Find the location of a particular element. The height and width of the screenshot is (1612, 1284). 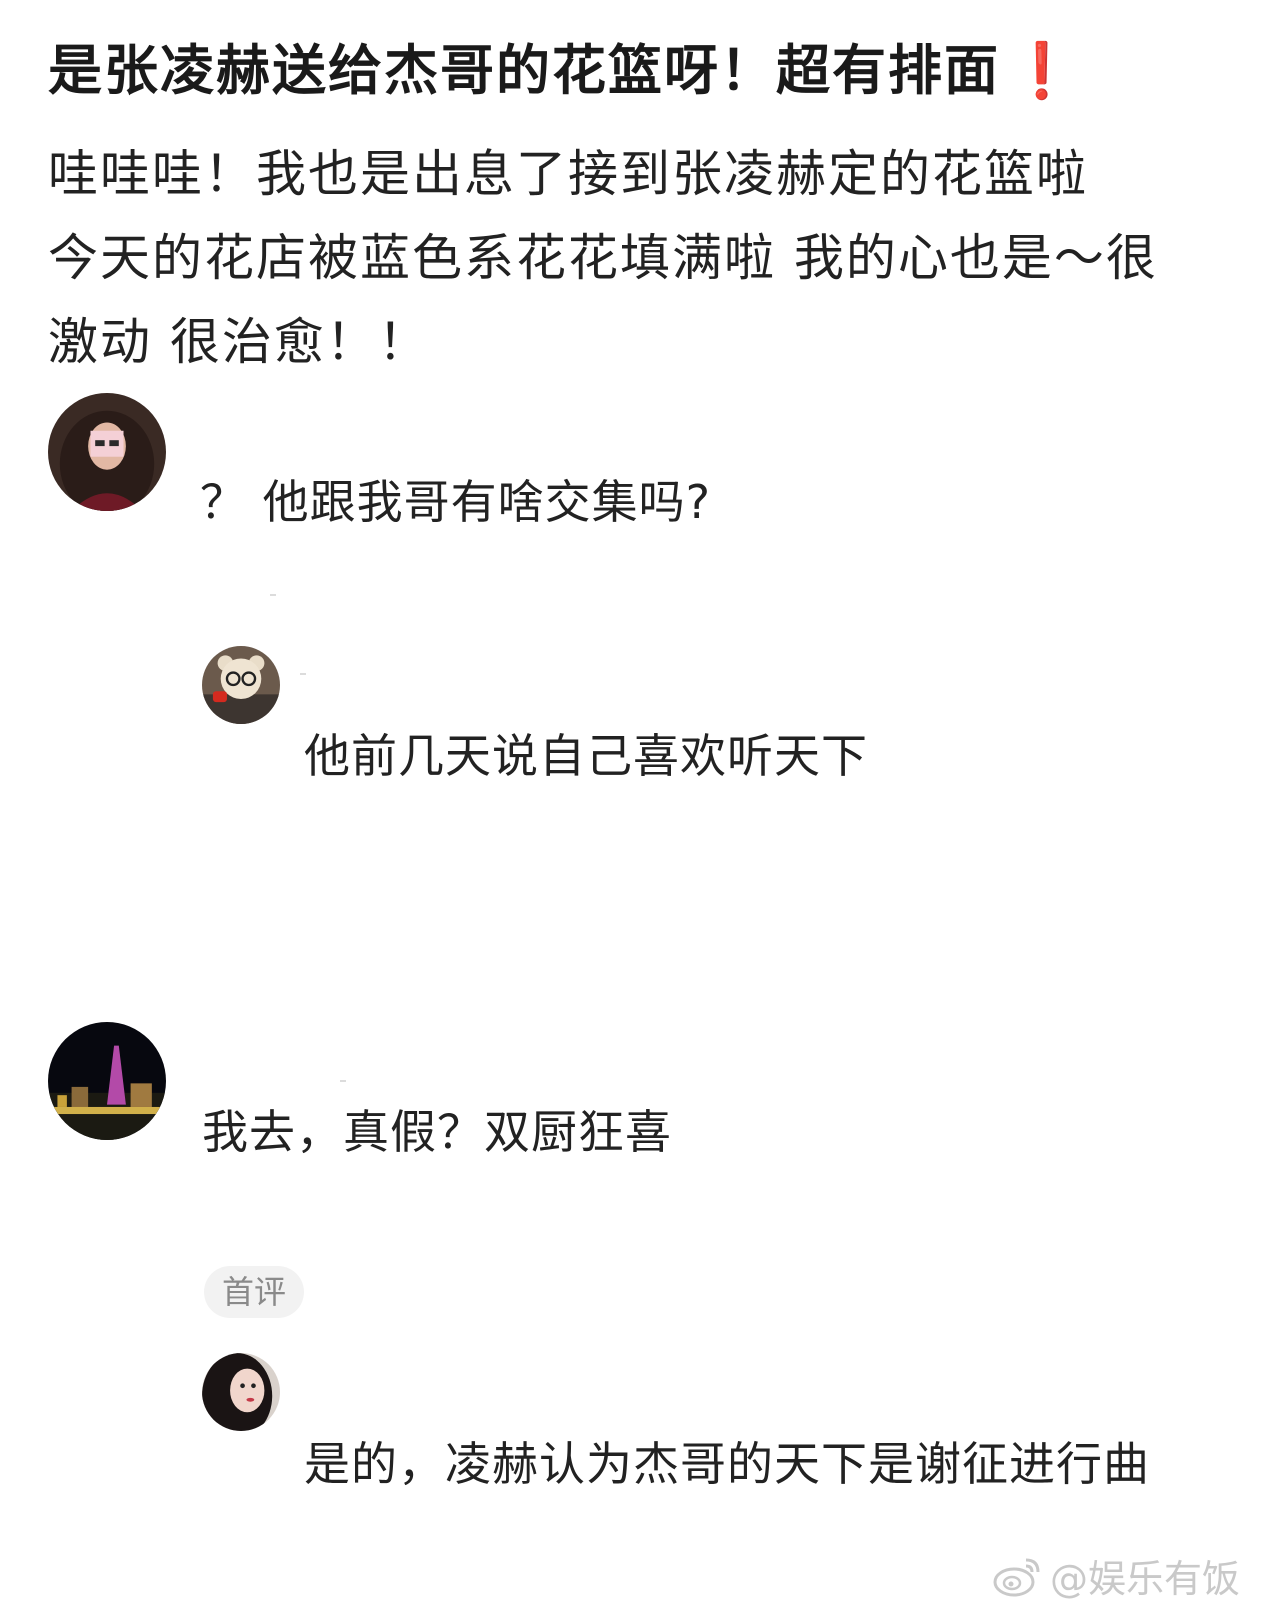

watermark-text: @娱乐有饭 is located at coordinates (1144, 1578).